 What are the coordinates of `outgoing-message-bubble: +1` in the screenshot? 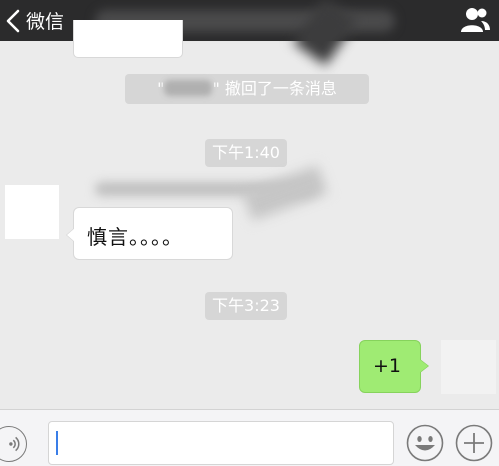 It's located at (394, 366).